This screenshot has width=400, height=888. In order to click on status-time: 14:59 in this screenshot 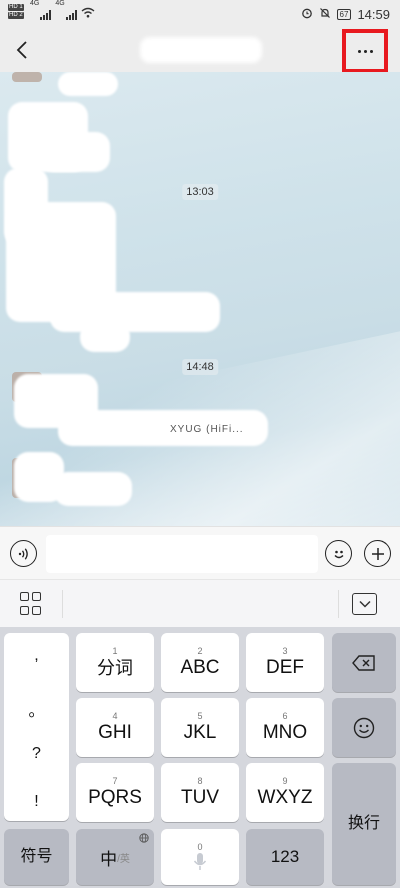, I will do `click(373, 14)`.